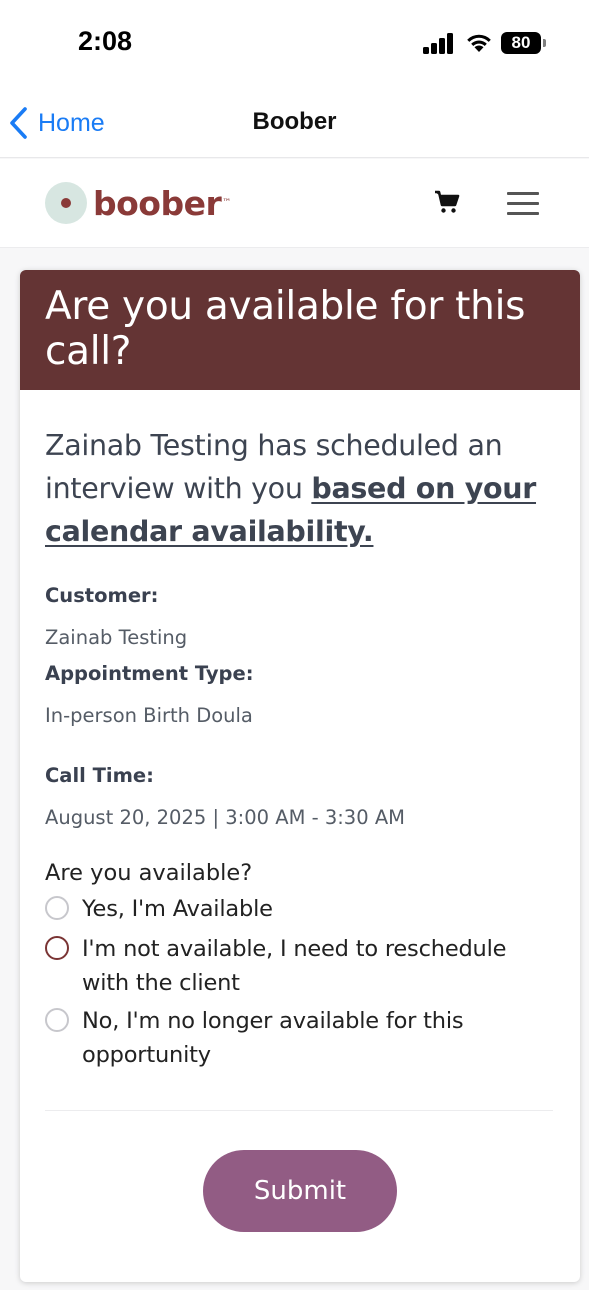 Image resolution: width=589 pixels, height=1290 pixels. Describe the element at coordinates (440, 43) in the screenshot. I see `signal-icon` at that location.